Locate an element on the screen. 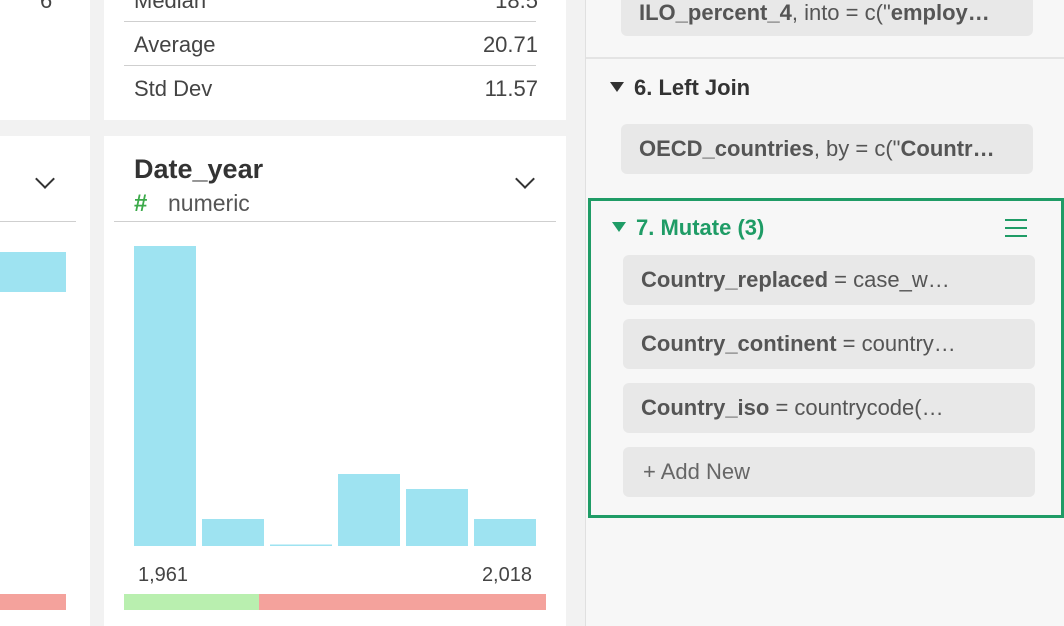 This screenshot has height=626, width=1064. pill-bold: OECD_countries is located at coordinates (726, 148).